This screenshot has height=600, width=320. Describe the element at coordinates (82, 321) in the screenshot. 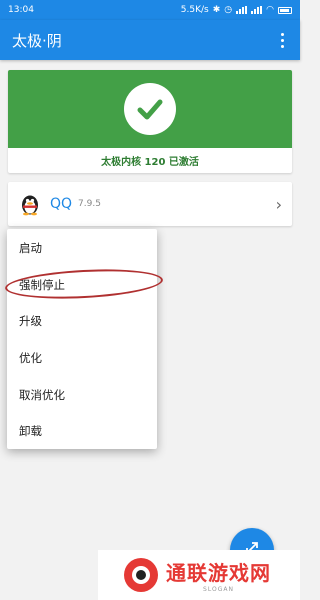

I see `menu-item-upgrade: 升级` at that location.